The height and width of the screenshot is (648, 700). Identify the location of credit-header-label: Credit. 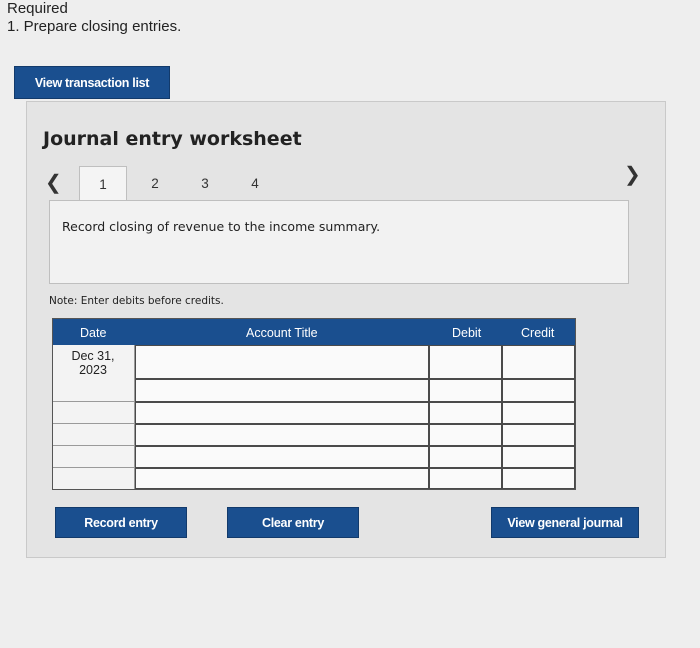
(538, 333).